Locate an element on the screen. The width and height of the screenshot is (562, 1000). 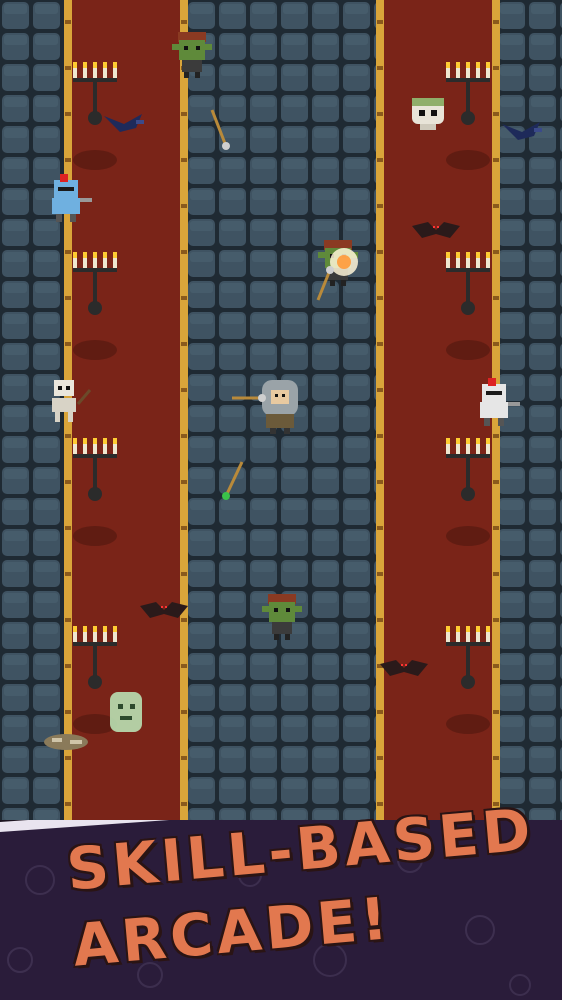
player-wizard is located at coordinates (280, 407).